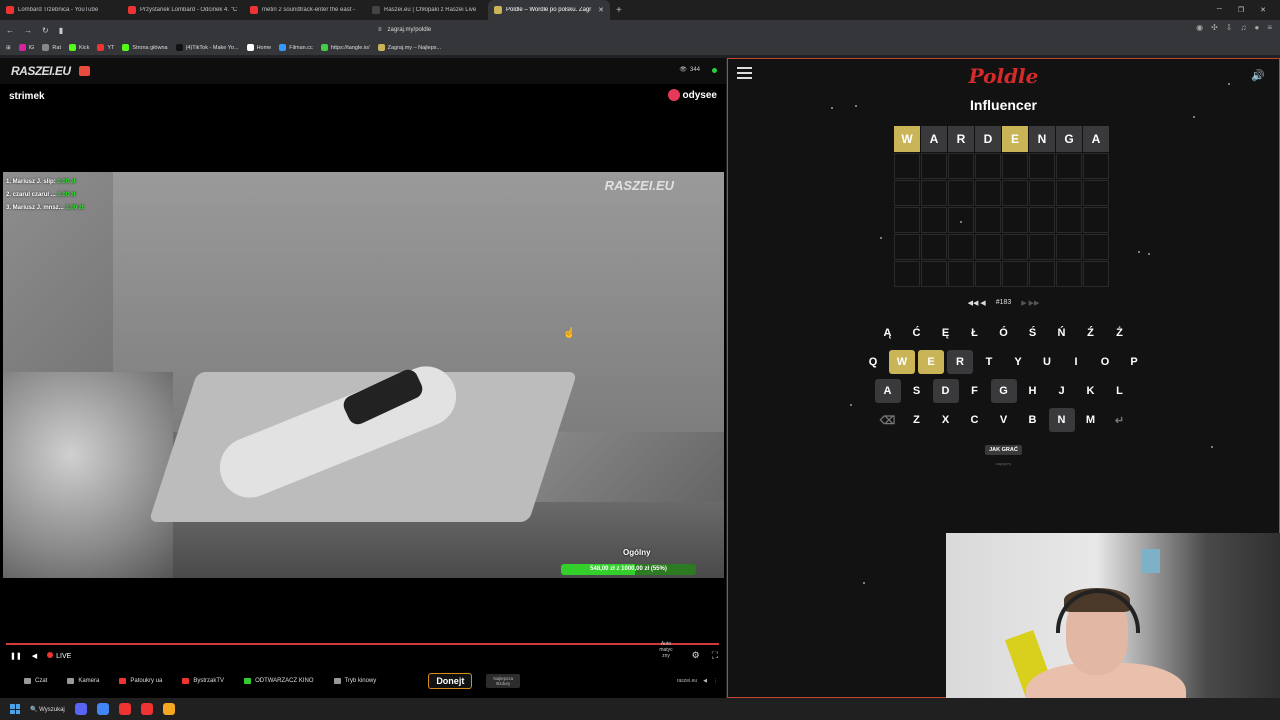  Describe the element at coordinates (84, 71) in the screenshot. I see `notification-badge-icon` at that location.